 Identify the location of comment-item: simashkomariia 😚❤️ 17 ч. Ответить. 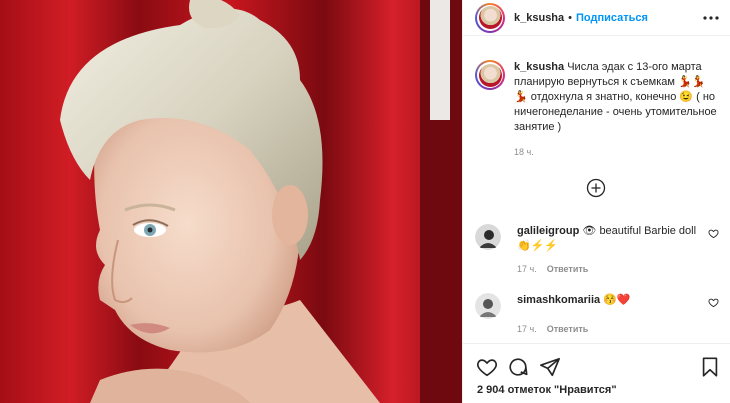
(597, 315).